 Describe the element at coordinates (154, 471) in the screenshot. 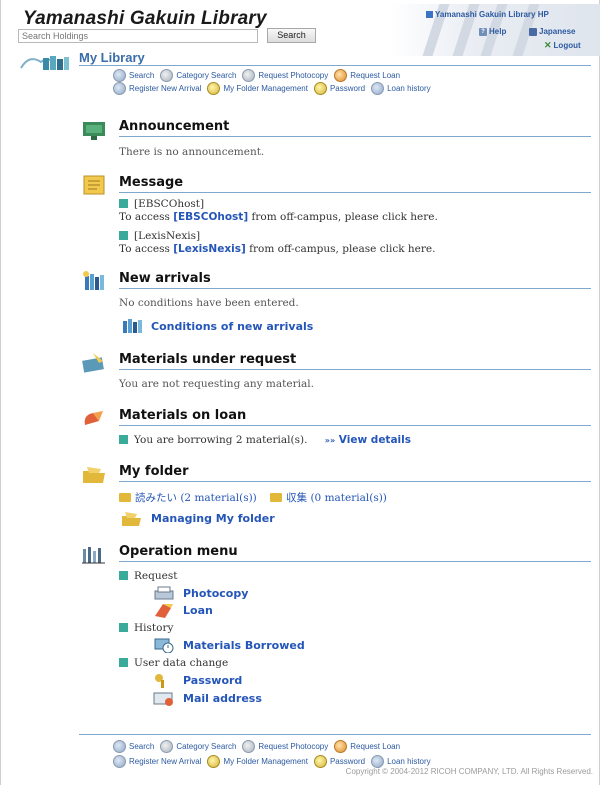

I see `my-folder-title: My folder` at that location.